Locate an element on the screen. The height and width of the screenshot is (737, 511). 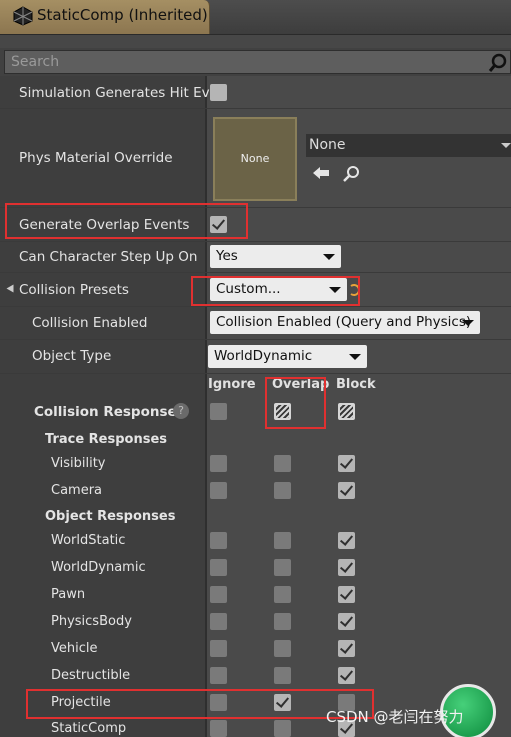
response-row-label: WorldDynamic is located at coordinates (98, 567).